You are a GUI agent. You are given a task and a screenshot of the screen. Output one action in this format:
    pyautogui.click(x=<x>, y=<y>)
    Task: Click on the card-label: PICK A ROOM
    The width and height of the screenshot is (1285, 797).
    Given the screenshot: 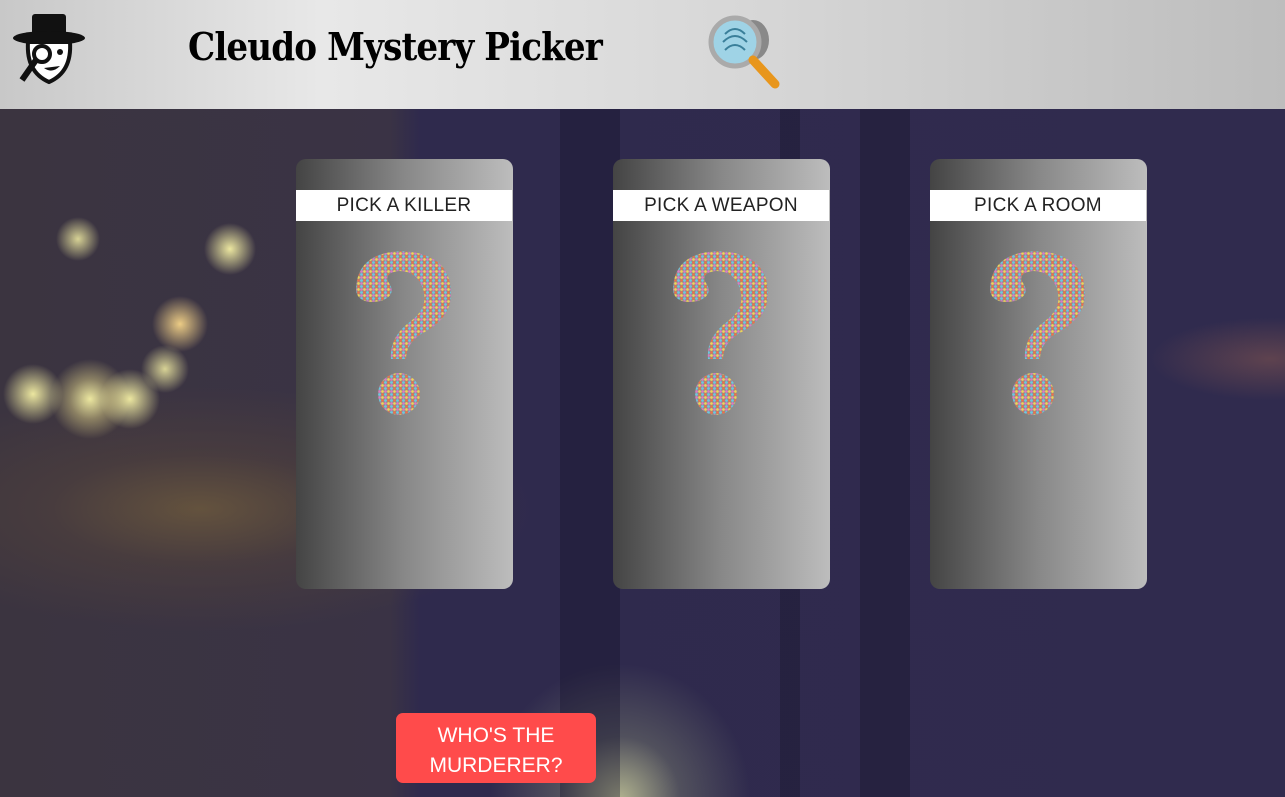 What is the action you would take?
    pyautogui.click(x=1038, y=205)
    